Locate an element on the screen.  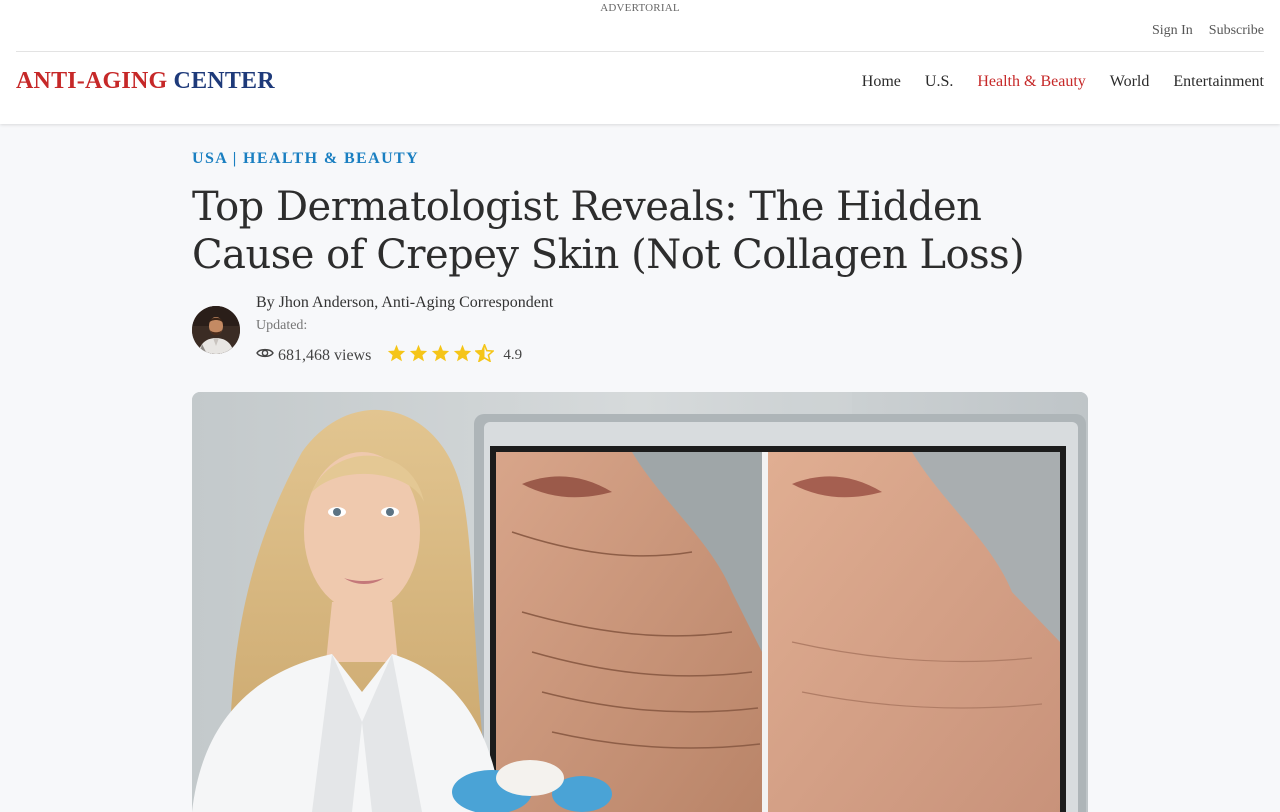
eye-icon is located at coordinates (265, 355).